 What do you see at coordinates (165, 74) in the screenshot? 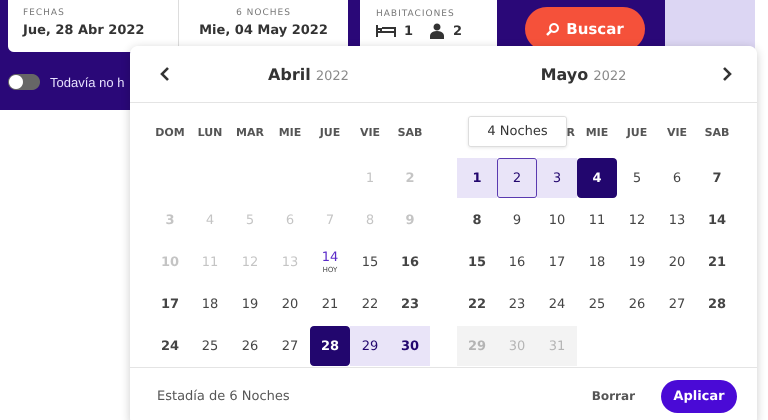
I see `previous-month-icon` at bounding box center [165, 74].